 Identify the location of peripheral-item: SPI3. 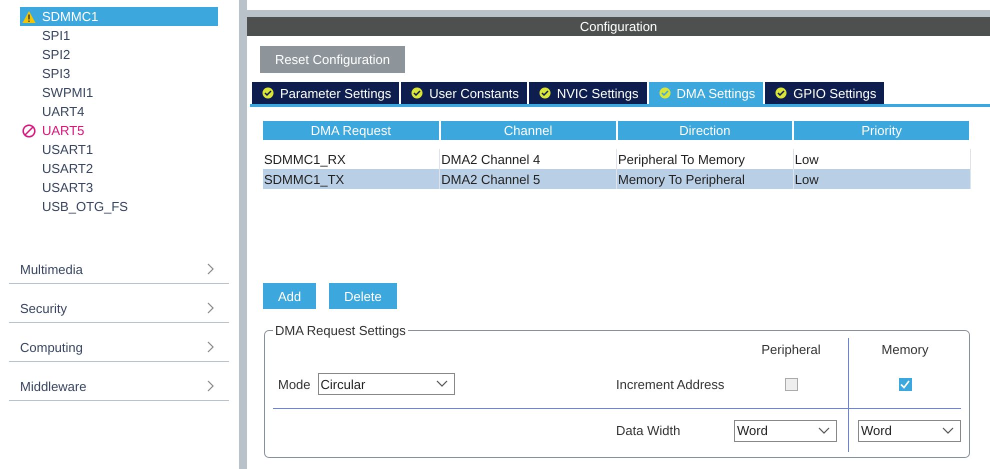
(119, 73).